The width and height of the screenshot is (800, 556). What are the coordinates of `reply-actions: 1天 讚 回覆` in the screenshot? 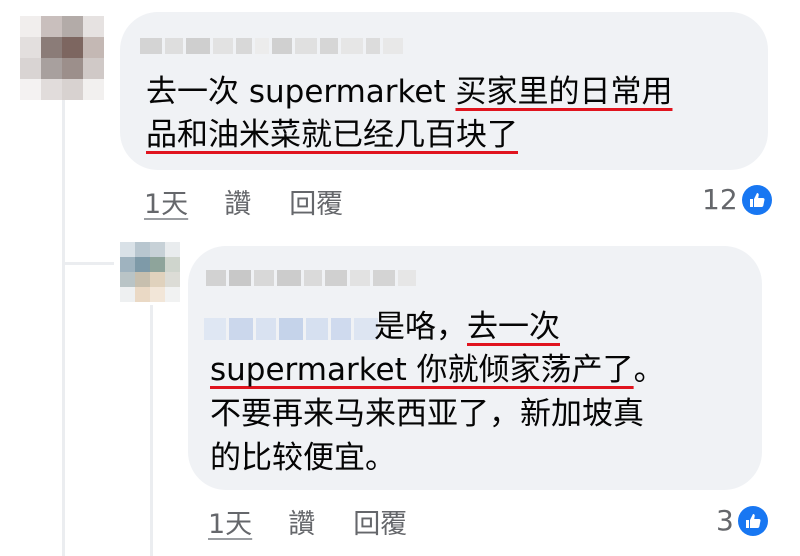 It's located at (307, 521).